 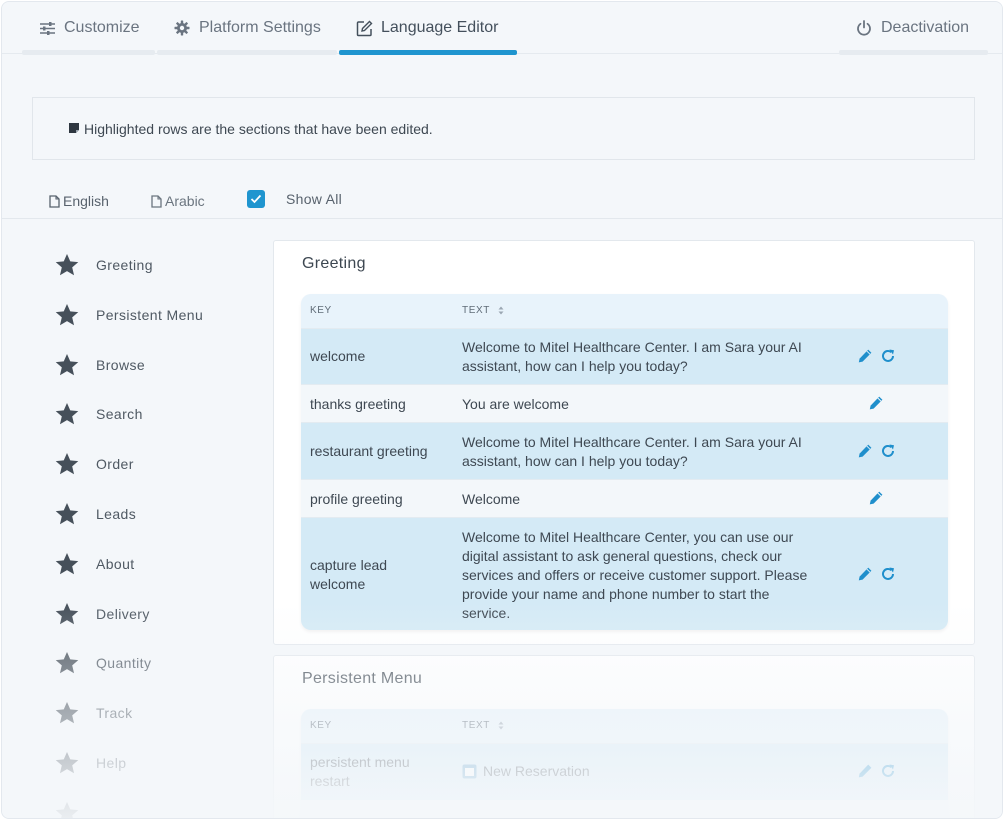 What do you see at coordinates (74, 129) in the screenshot?
I see `note-icon` at bounding box center [74, 129].